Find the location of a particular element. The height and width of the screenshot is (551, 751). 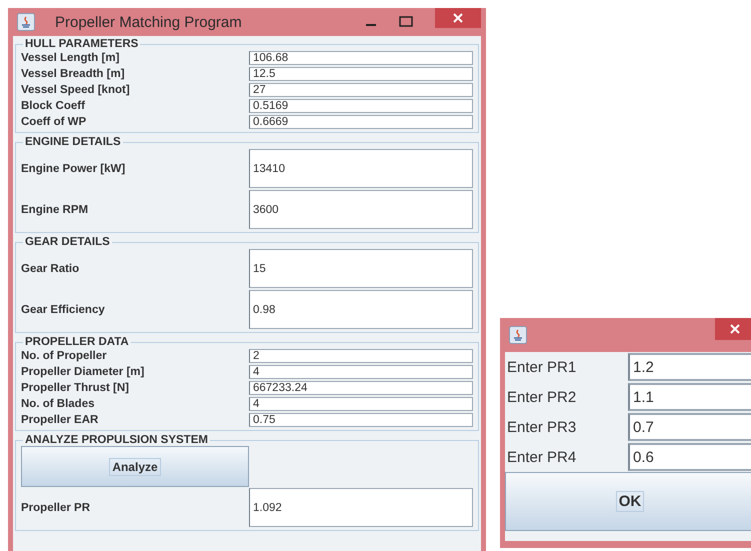

input-field: 13410 is located at coordinates (361, 168).